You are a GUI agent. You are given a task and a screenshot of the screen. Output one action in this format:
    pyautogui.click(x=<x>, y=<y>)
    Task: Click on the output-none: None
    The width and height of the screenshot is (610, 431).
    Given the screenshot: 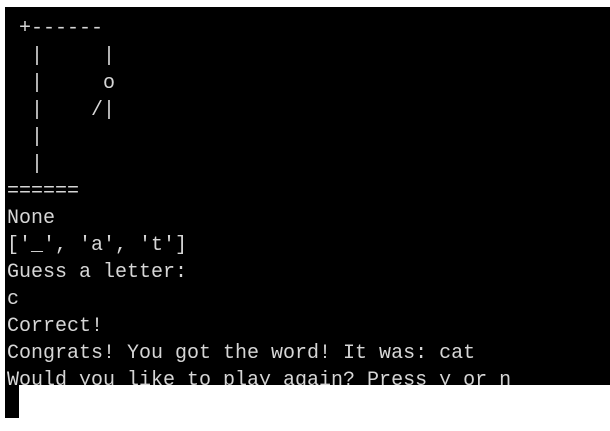 What is the action you would take?
    pyautogui.click(x=31, y=218)
    